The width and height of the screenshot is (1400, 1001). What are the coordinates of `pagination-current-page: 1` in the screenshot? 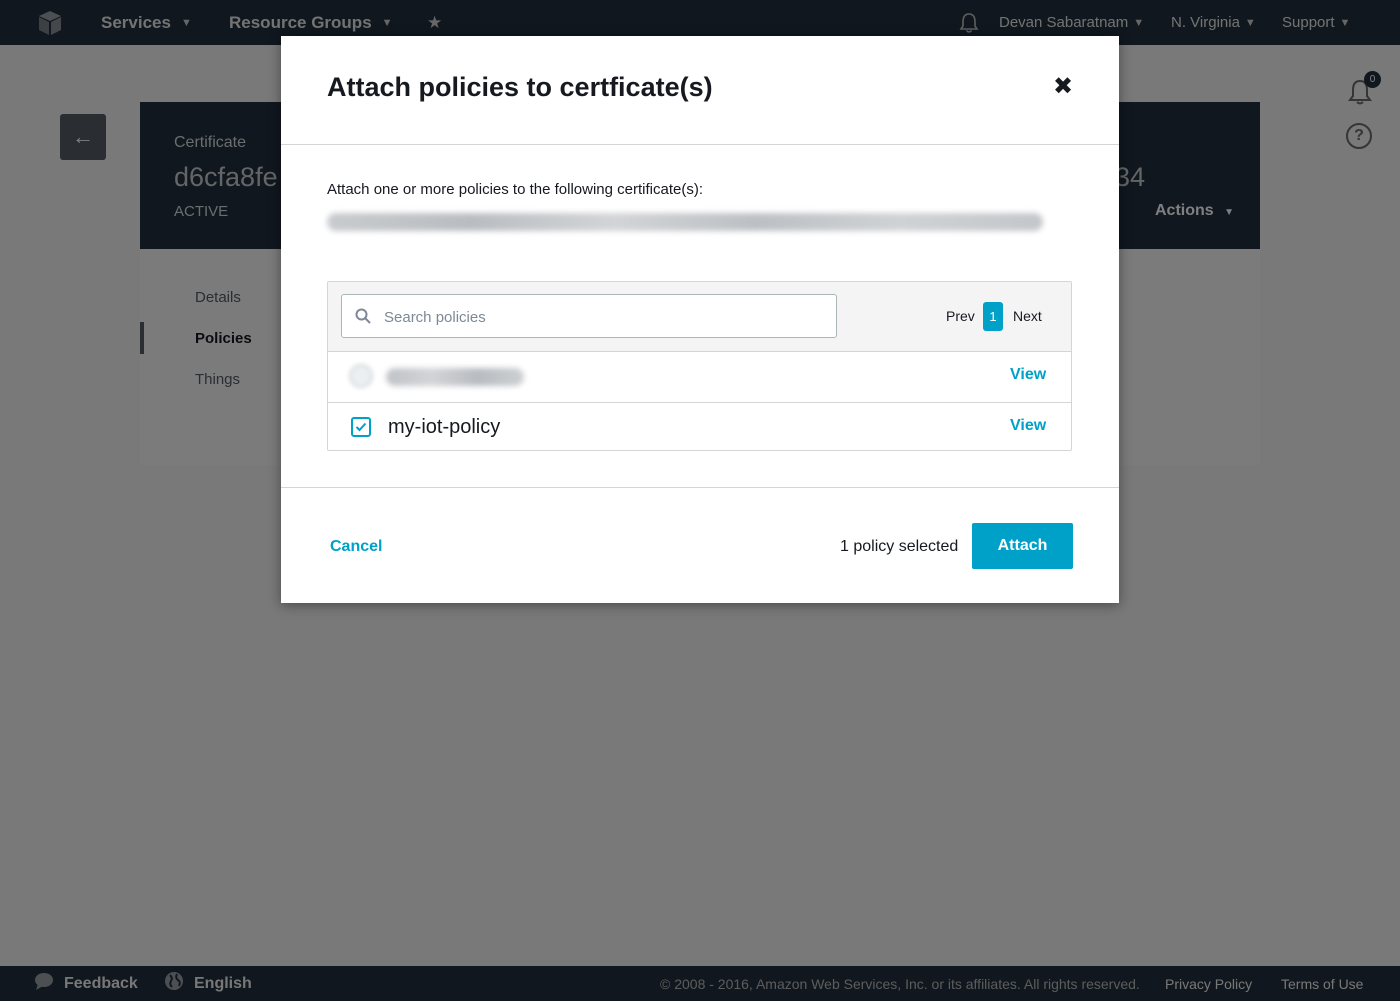 It's located at (993, 316).